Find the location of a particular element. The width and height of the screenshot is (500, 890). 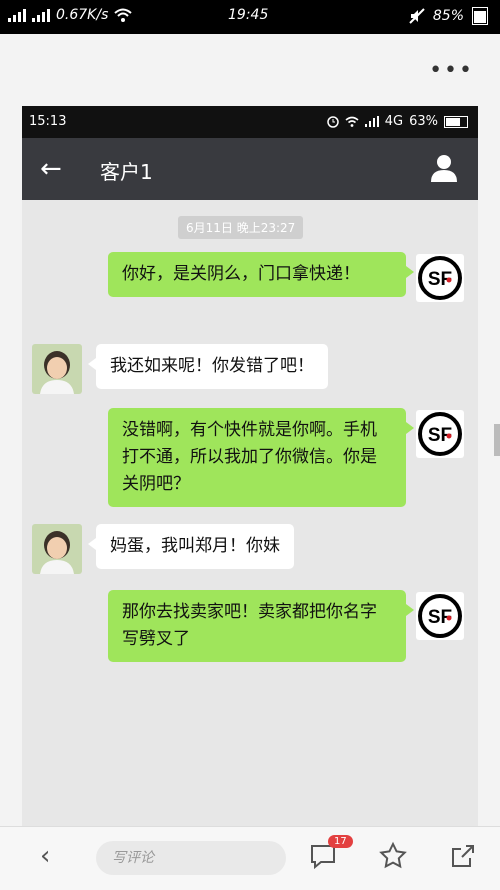

inner-battery: 63% is located at coordinates (423, 121).